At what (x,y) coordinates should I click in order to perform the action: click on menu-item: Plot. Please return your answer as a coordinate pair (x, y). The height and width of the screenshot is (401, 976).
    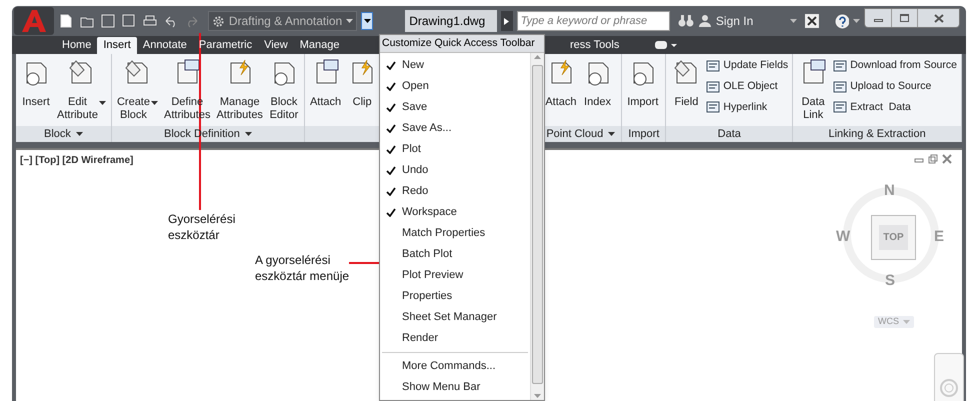
    Looking at the image, I should click on (455, 149).